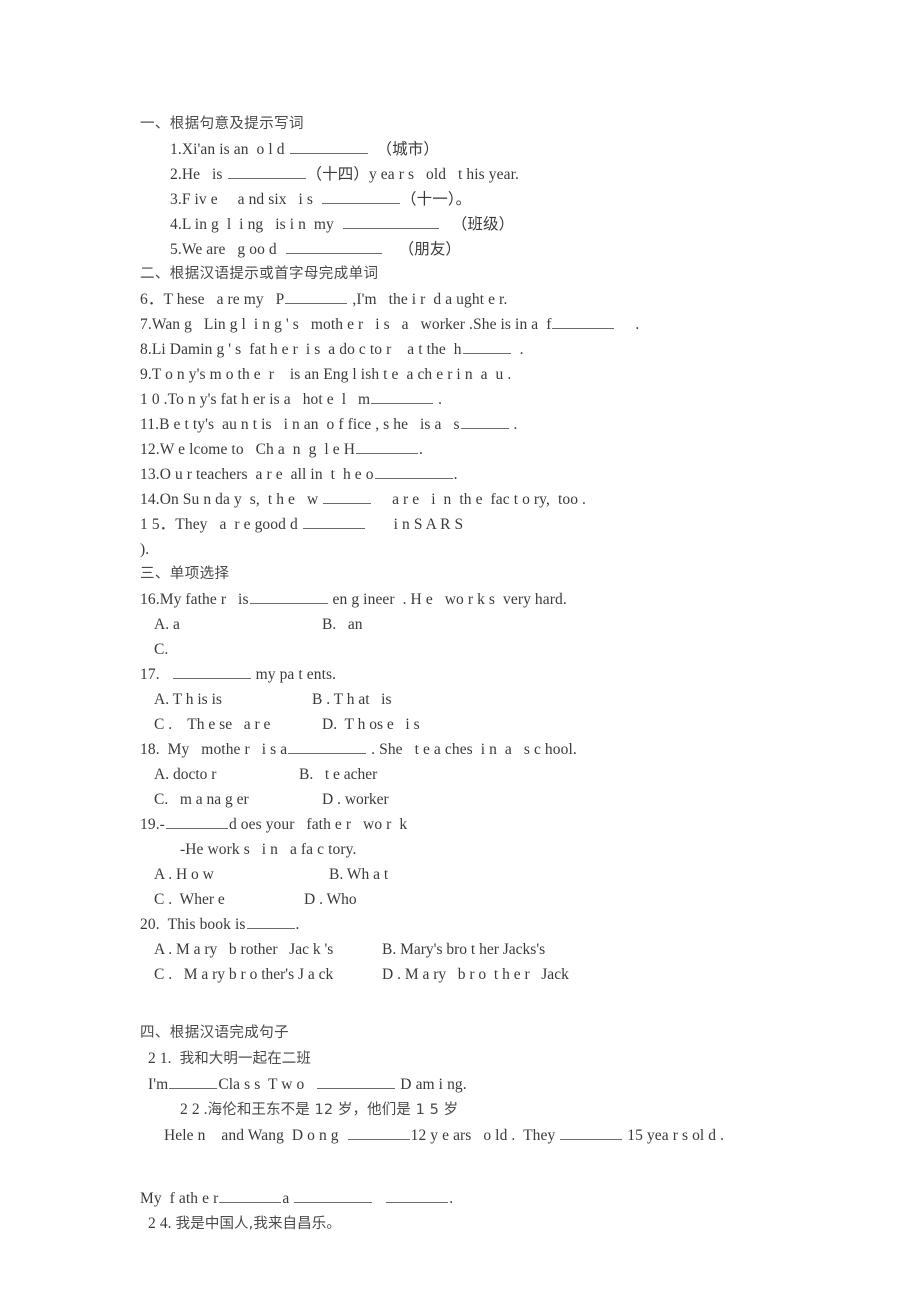 This screenshot has height=1302, width=920. I want to click on item-number: 11., so click(150, 424).